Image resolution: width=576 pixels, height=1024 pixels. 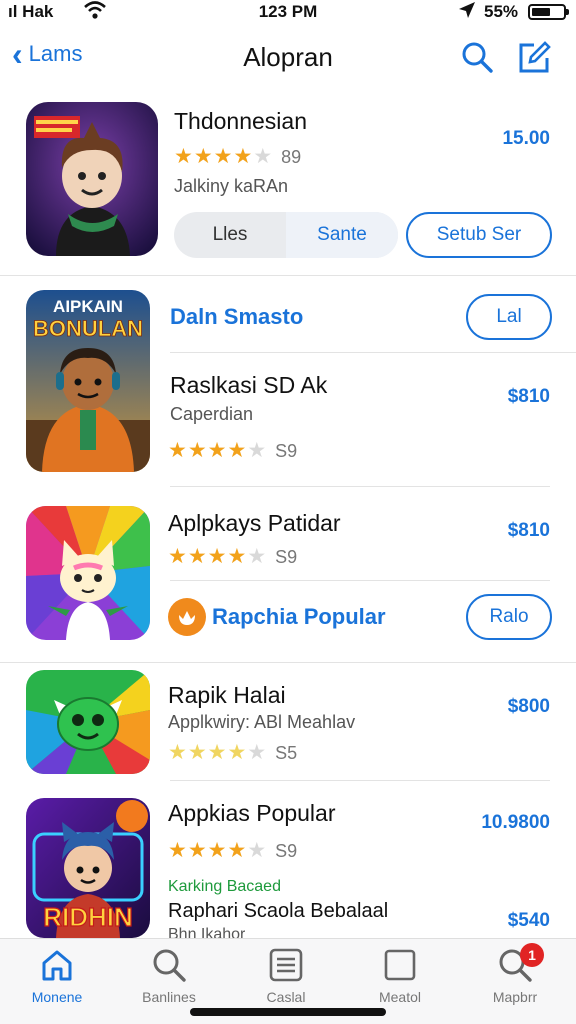 What do you see at coordinates (529, 707) in the screenshot?
I see `app-price: $800` at bounding box center [529, 707].